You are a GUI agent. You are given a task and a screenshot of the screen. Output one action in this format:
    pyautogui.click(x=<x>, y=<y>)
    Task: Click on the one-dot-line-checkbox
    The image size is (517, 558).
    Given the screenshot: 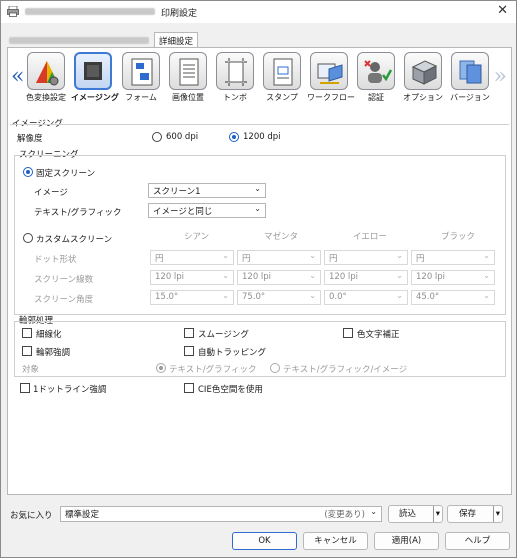 What is the action you would take?
    pyautogui.click(x=25, y=388)
    